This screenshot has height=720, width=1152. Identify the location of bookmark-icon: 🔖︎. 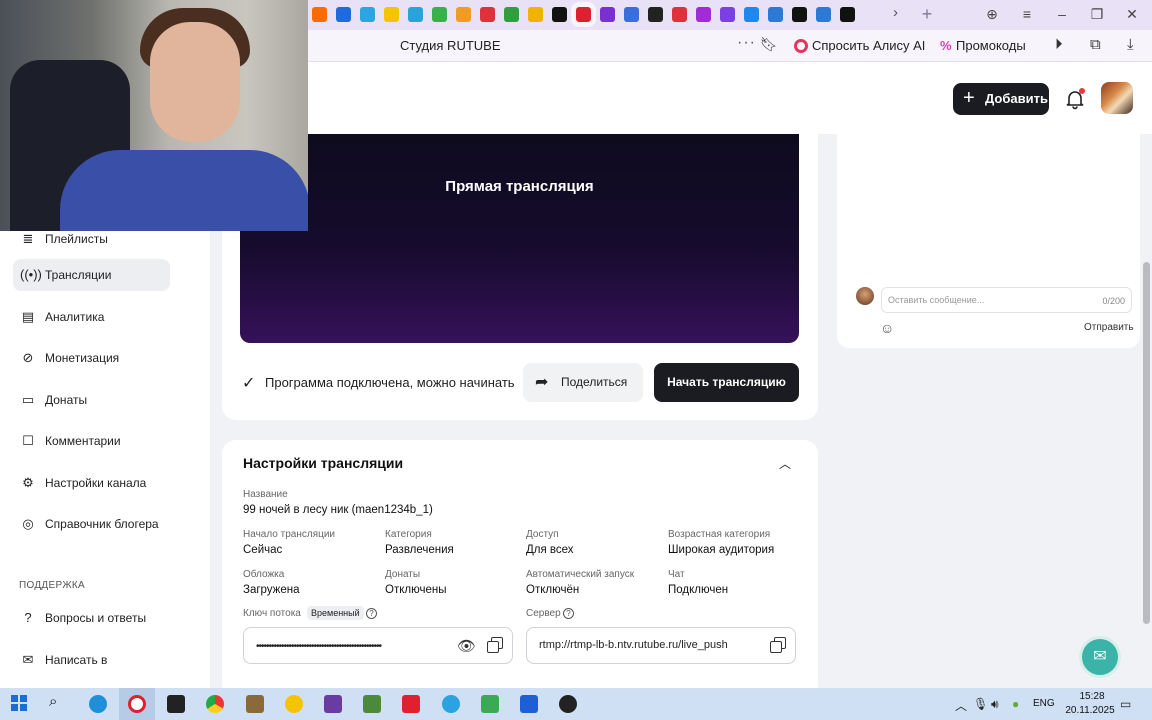
(769, 44).